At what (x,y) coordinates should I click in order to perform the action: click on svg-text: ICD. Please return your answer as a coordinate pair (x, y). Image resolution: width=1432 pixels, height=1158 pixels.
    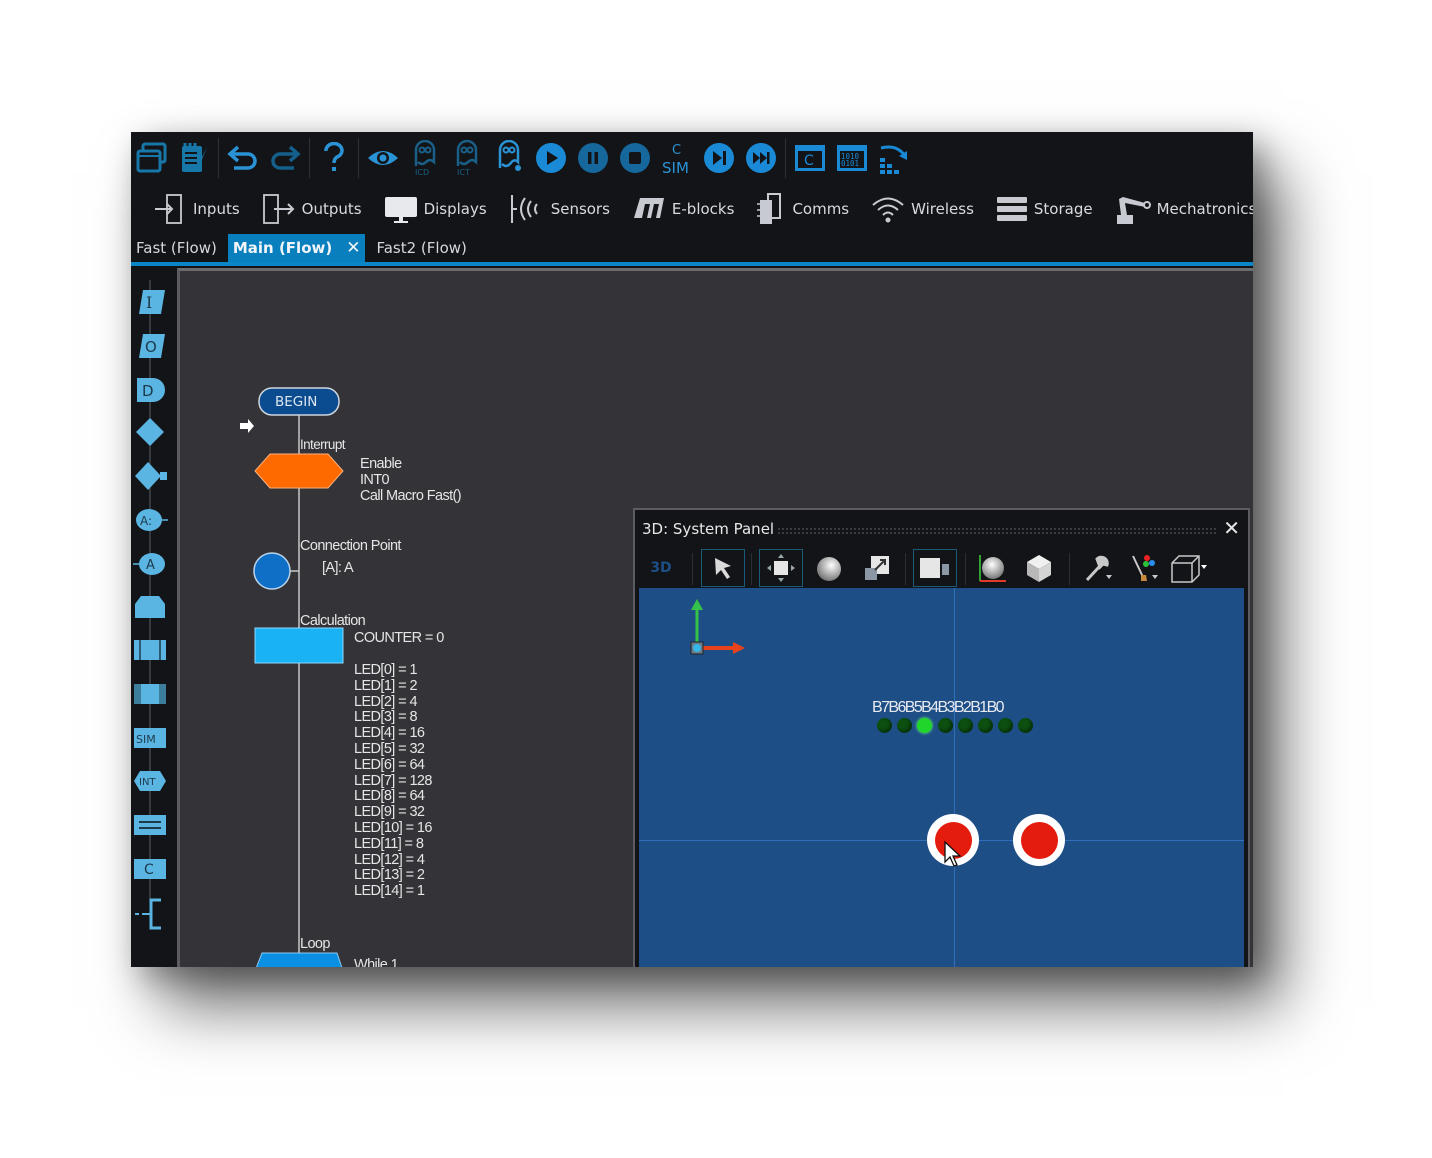
    Looking at the image, I should click on (422, 172).